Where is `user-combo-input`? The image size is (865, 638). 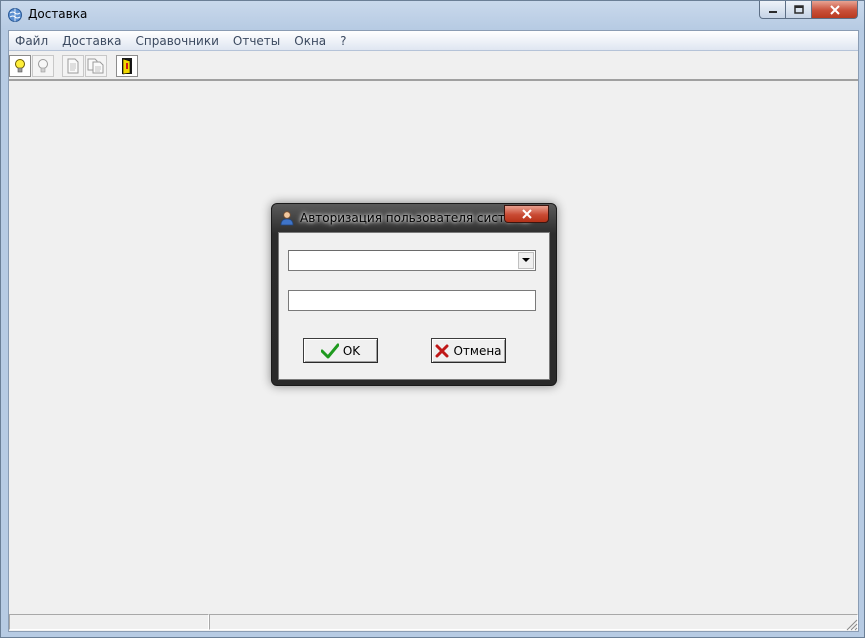
user-combo-input is located at coordinates (403, 260).